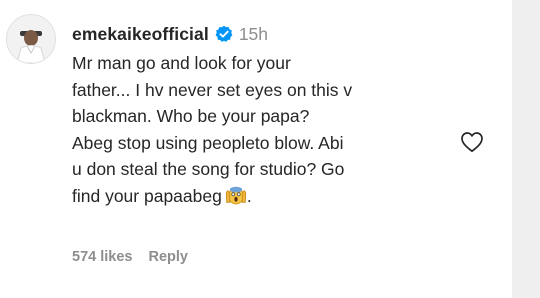 This screenshot has width=540, height=298. What do you see at coordinates (208, 142) in the screenshot?
I see `comment-line: Abeg stop using peopleto blow. Abi` at bounding box center [208, 142].